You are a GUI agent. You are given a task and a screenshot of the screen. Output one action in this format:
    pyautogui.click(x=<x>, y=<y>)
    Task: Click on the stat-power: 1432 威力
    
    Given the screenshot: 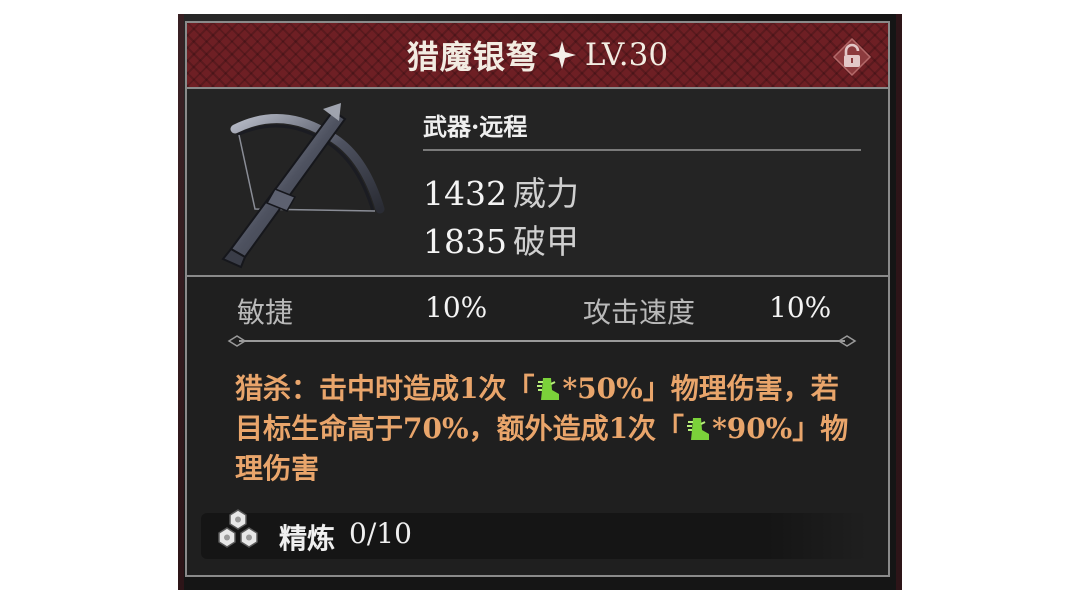 What is the action you would take?
    pyautogui.click(x=501, y=191)
    